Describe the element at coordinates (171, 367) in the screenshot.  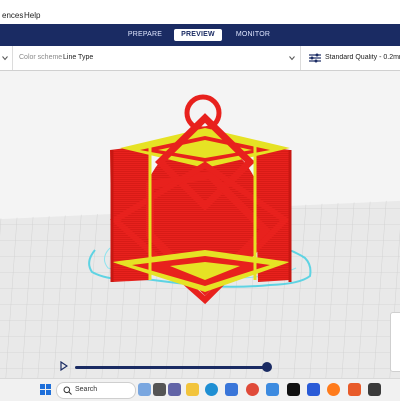
I see `layer-slider-track` at that location.